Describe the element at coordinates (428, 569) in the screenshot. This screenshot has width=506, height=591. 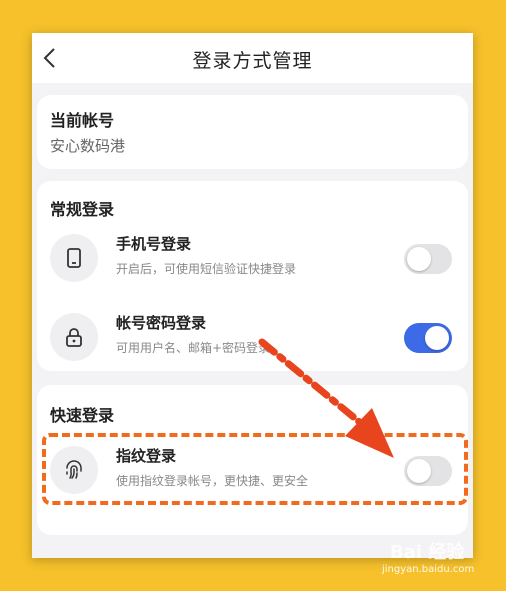
I see `watermark-url: jingyan.baidu.com` at that location.